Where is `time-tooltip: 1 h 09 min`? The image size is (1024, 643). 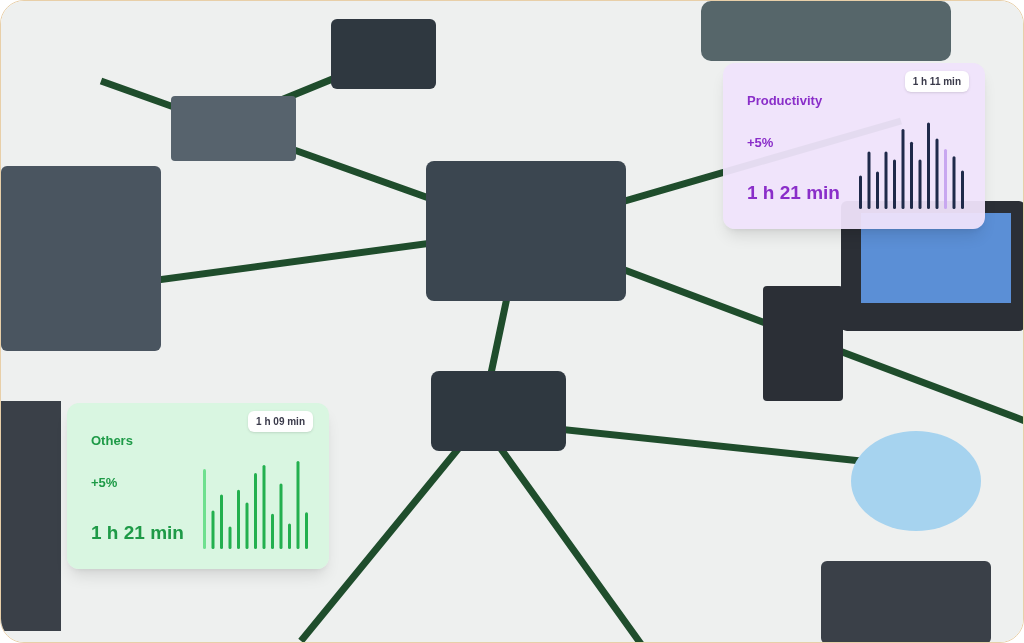
time-tooltip: 1 h 09 min is located at coordinates (280, 421).